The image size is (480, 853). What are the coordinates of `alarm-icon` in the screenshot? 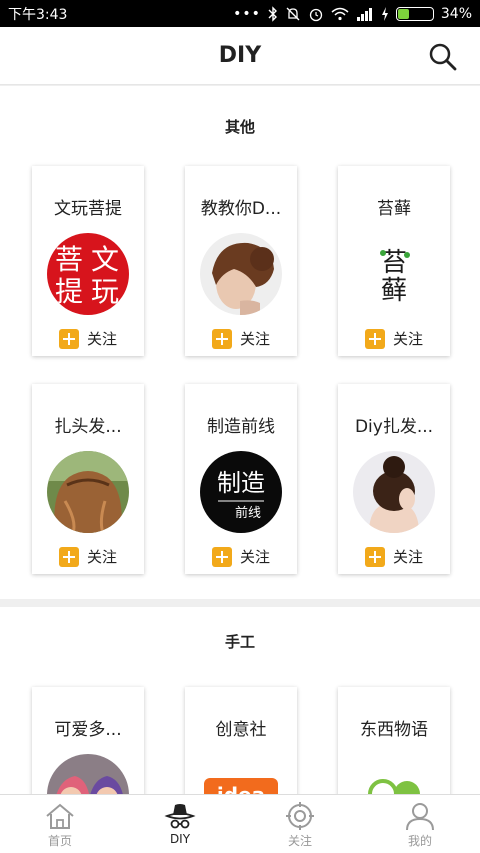 It's located at (316, 14).